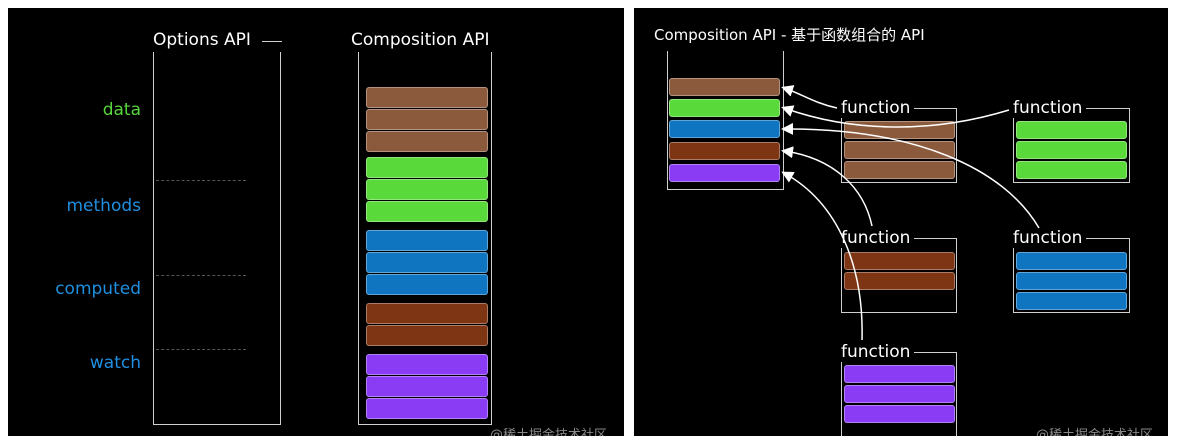 This screenshot has height=444, width=1178. I want to click on options-title-rule, so click(272, 41).